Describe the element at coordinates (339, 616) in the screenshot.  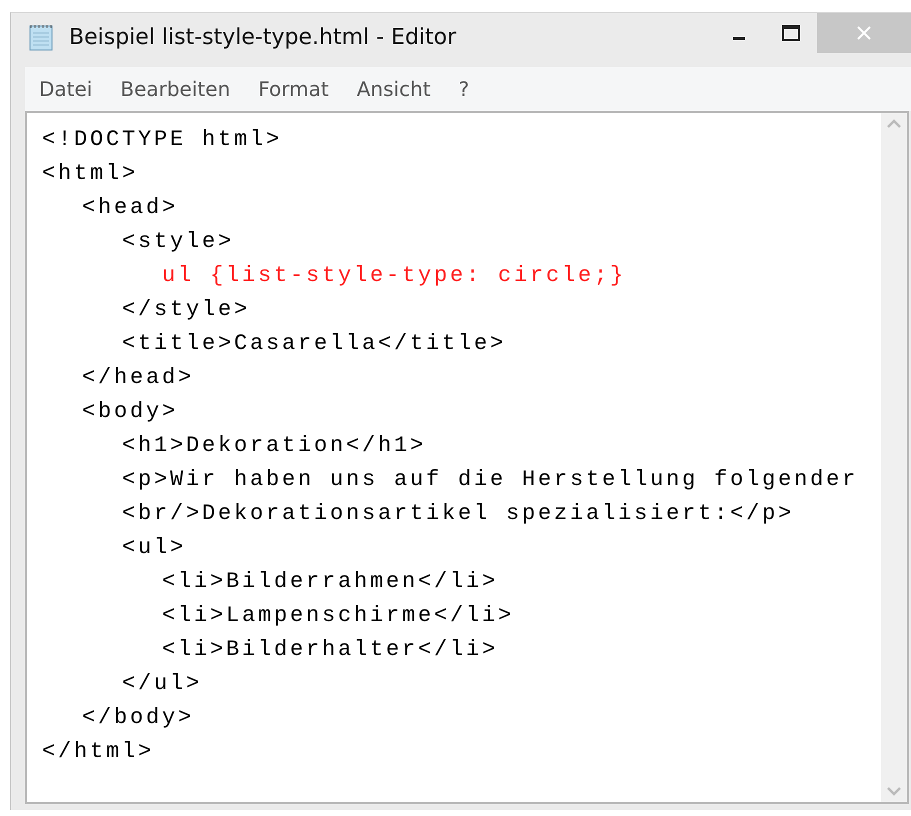
I see `code-line: <li>Lampenschirme</li>` at that location.